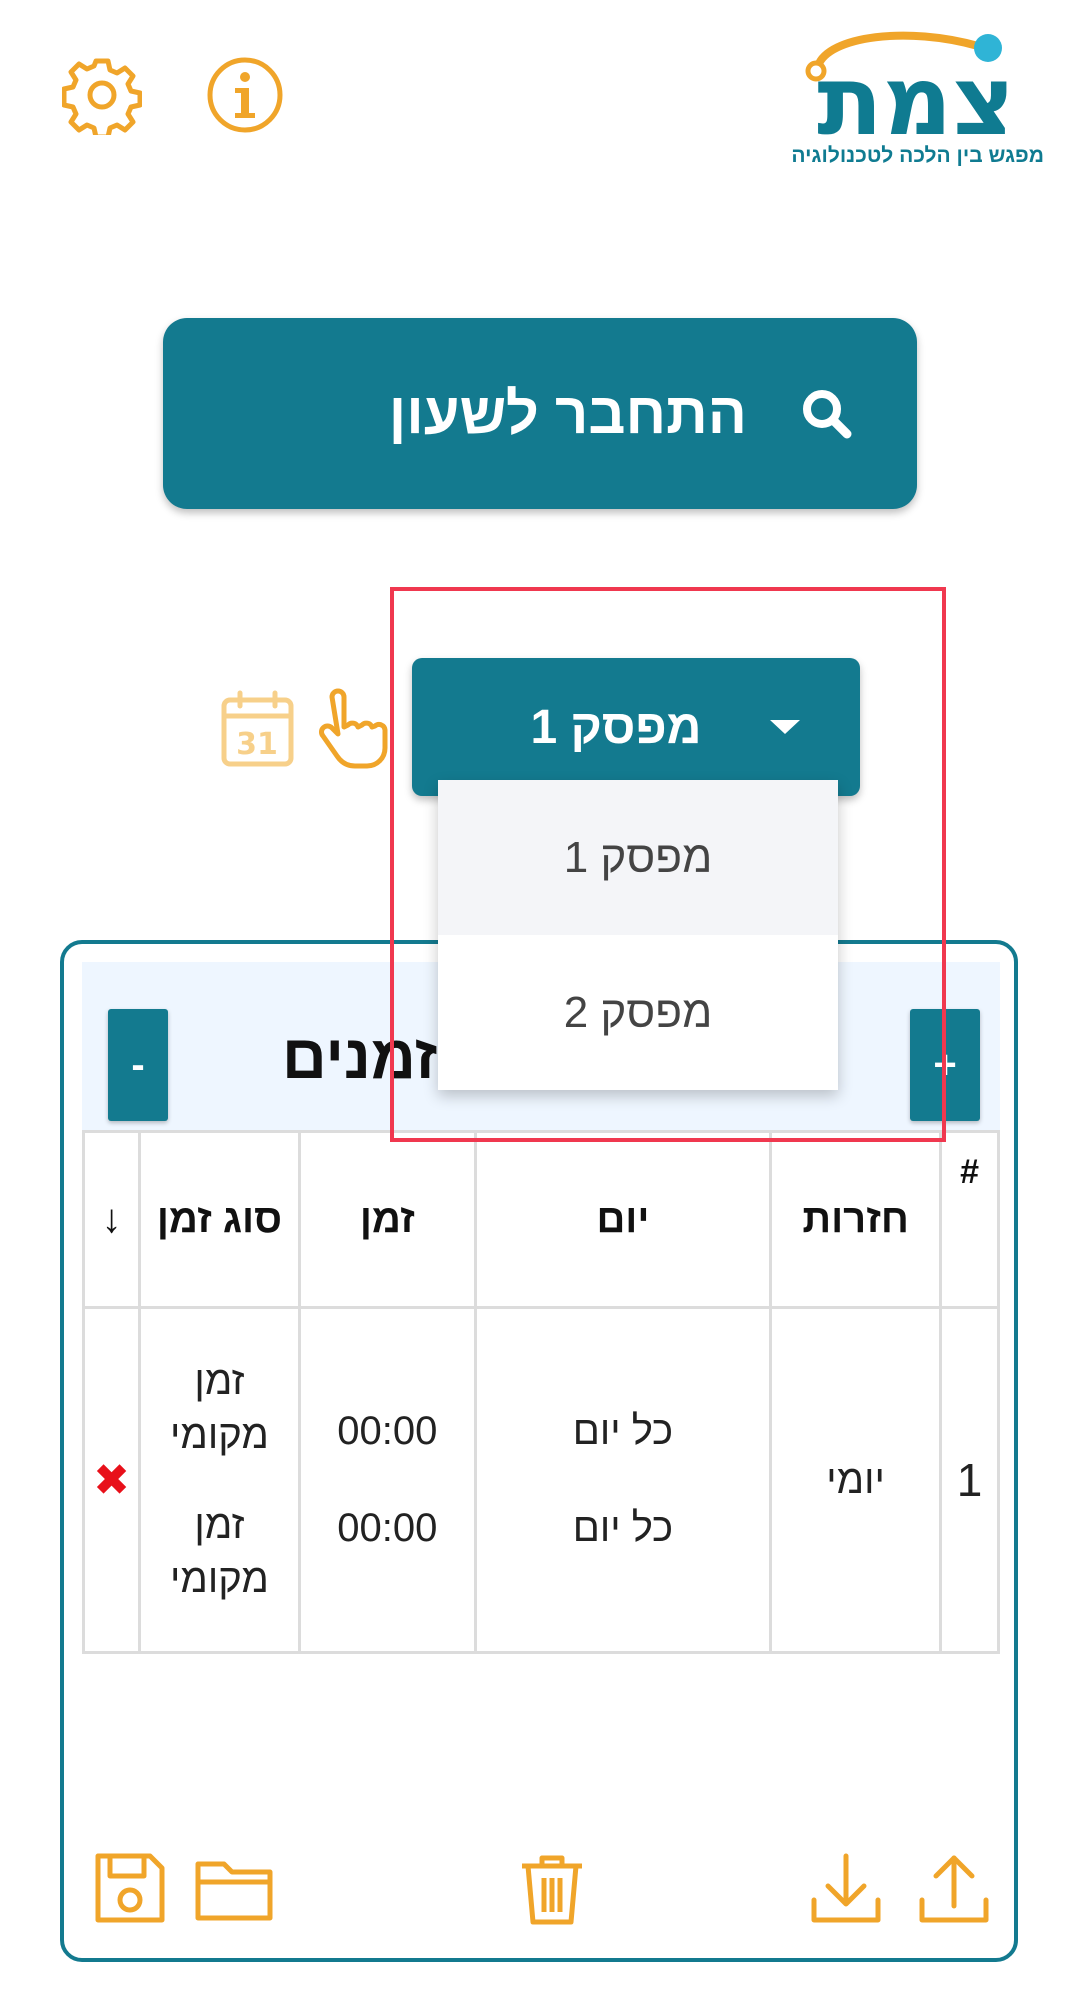 The width and height of the screenshot is (1080, 1995). Describe the element at coordinates (219, 1219) in the screenshot. I see `column-header-time-type: סוג זמן` at that location.